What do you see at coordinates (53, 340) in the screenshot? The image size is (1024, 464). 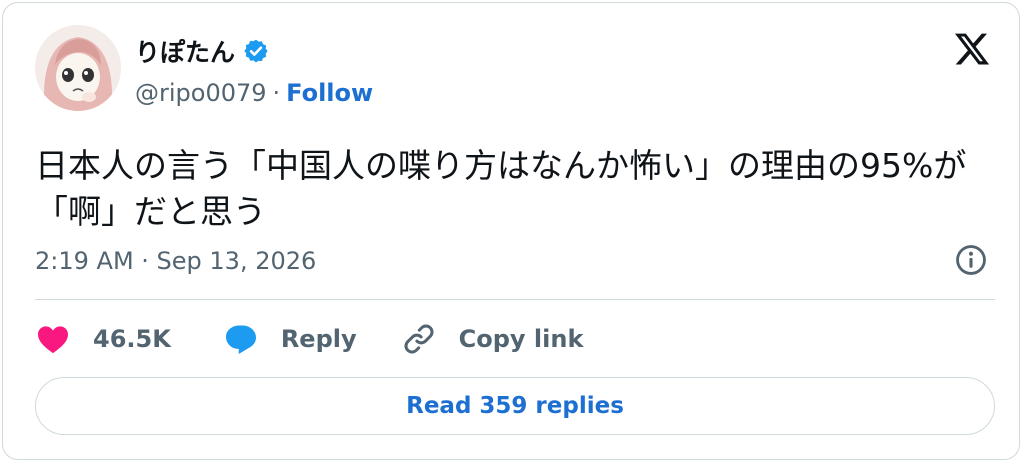 I see `heart-icon` at bounding box center [53, 340].